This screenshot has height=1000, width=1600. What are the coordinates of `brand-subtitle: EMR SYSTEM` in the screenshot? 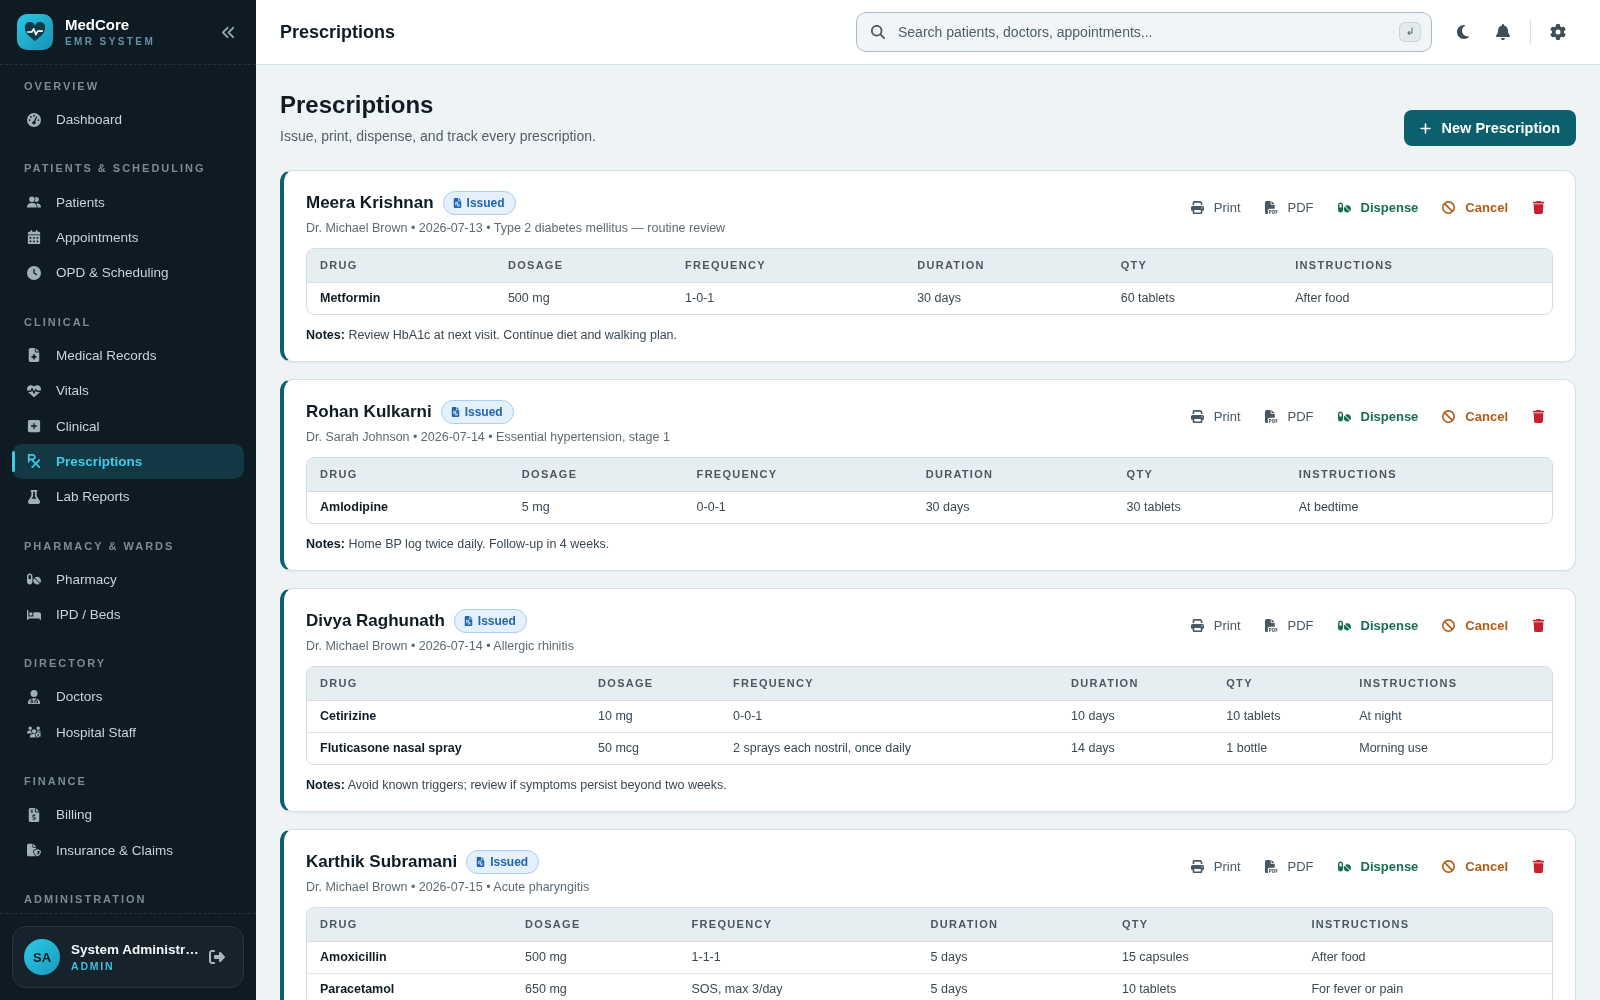 It's located at (110, 42).